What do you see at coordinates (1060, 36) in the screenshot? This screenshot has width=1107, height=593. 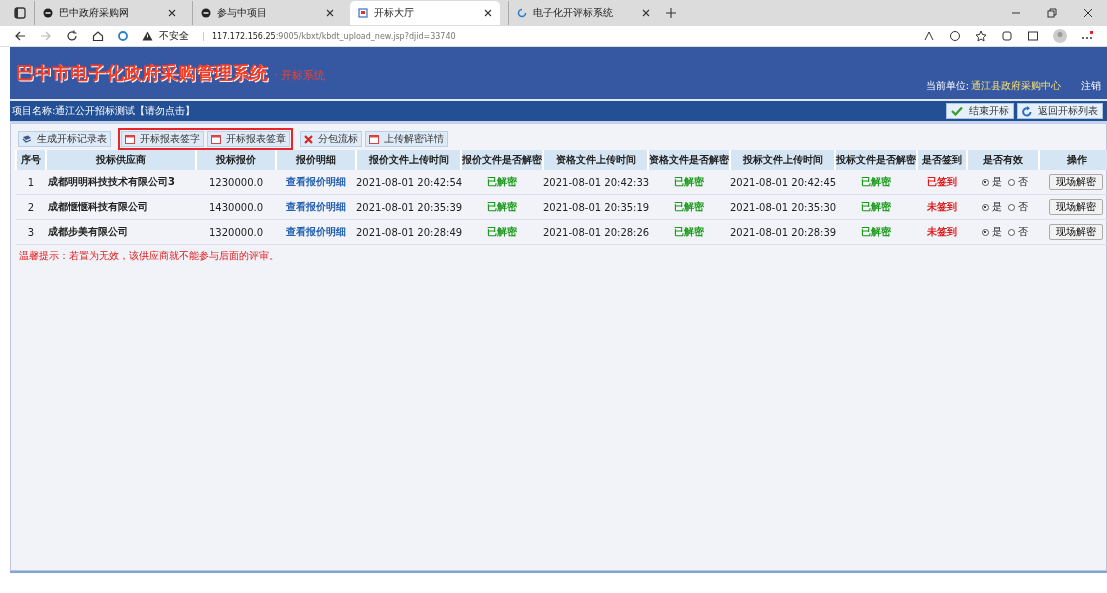 I see `avatar-icon` at bounding box center [1060, 36].